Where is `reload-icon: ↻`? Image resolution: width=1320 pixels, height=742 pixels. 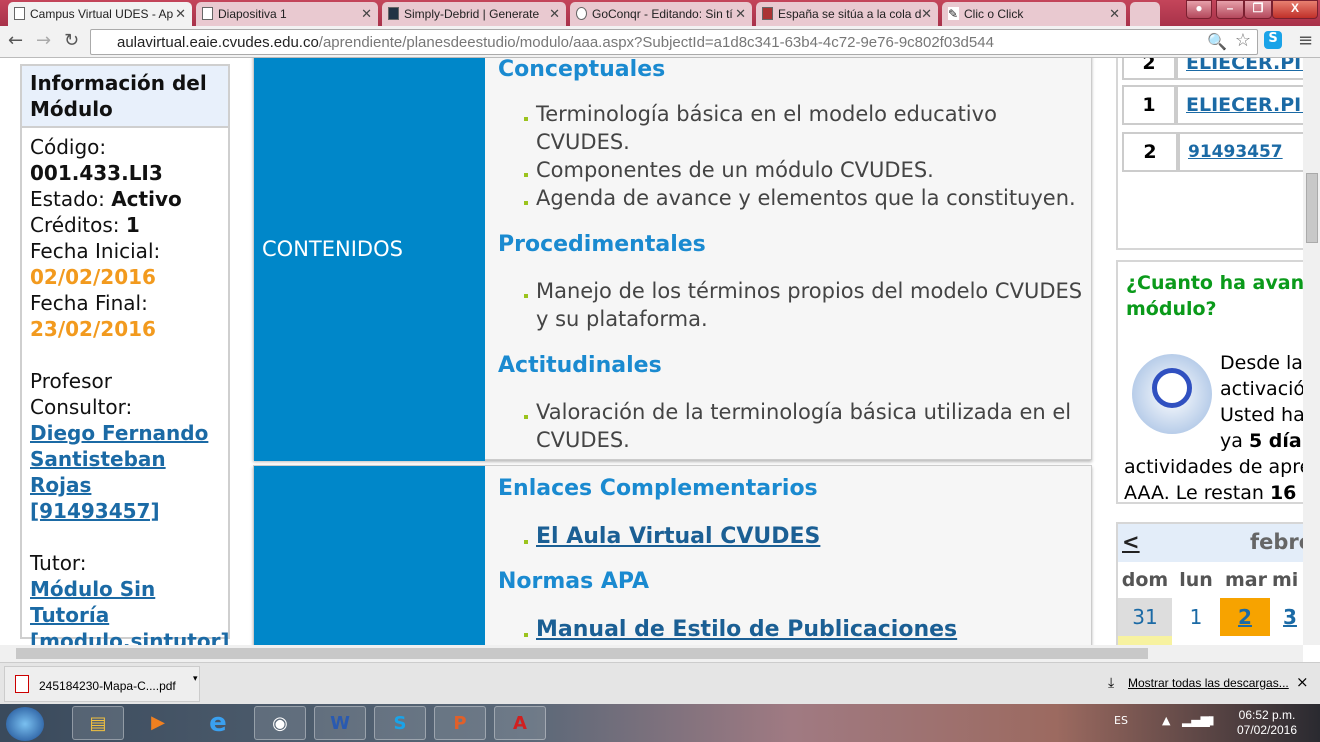
reload-icon: ↻ is located at coordinates (71, 40).